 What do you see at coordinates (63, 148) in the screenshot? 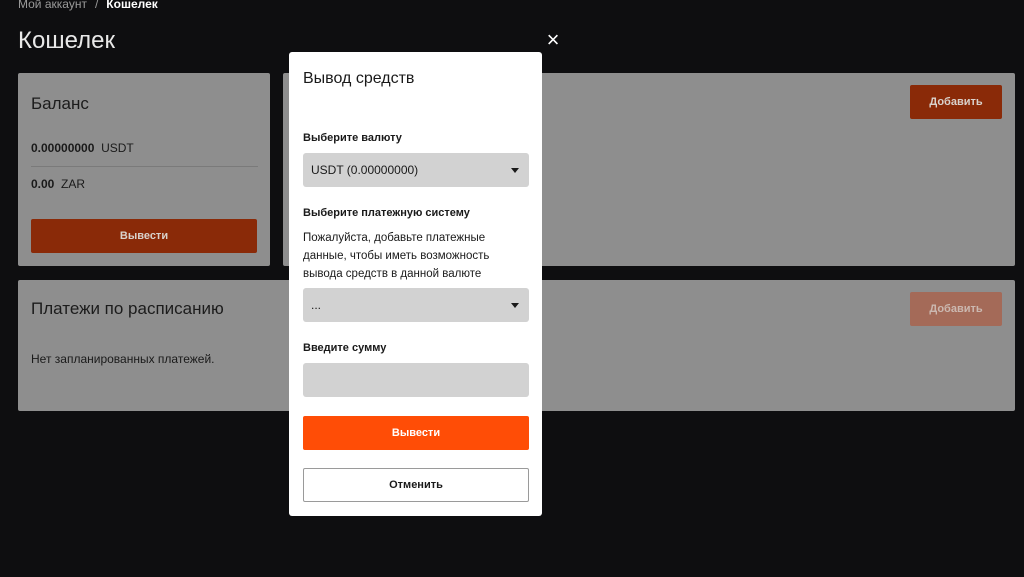
I see `balance-amount: 0.00000000` at bounding box center [63, 148].